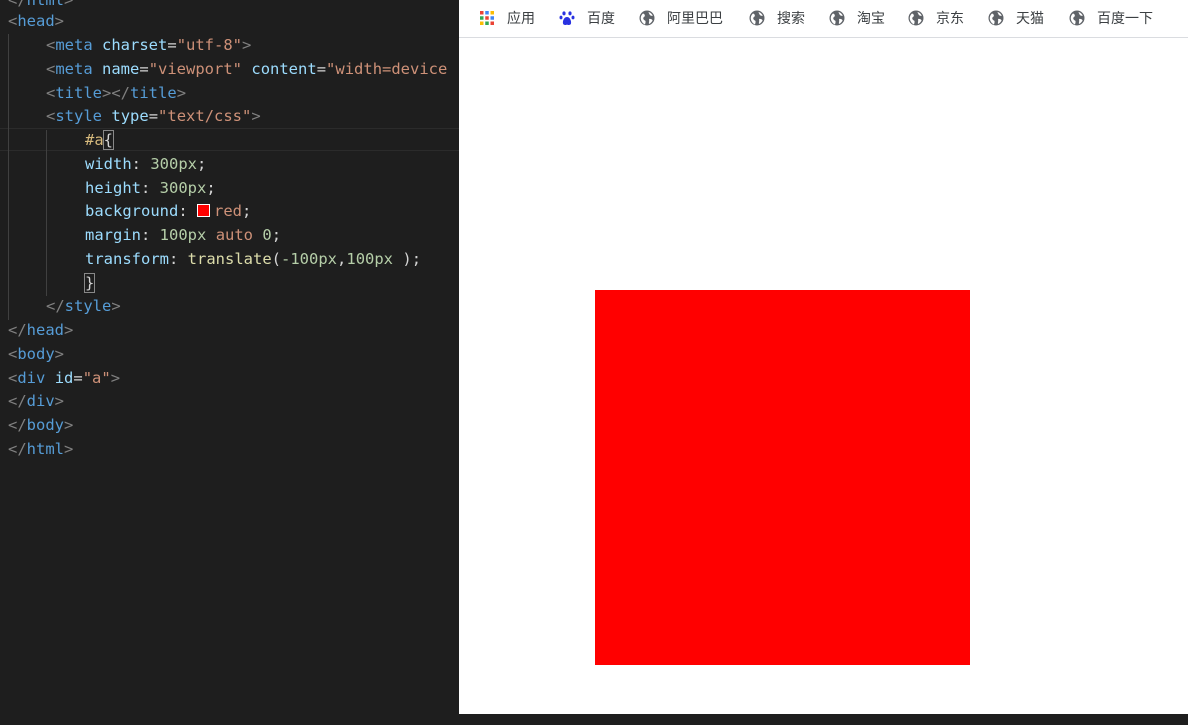 The width and height of the screenshot is (1188, 725). What do you see at coordinates (601, 19) in the screenshot?
I see `bookmark-label: 百度` at bounding box center [601, 19].